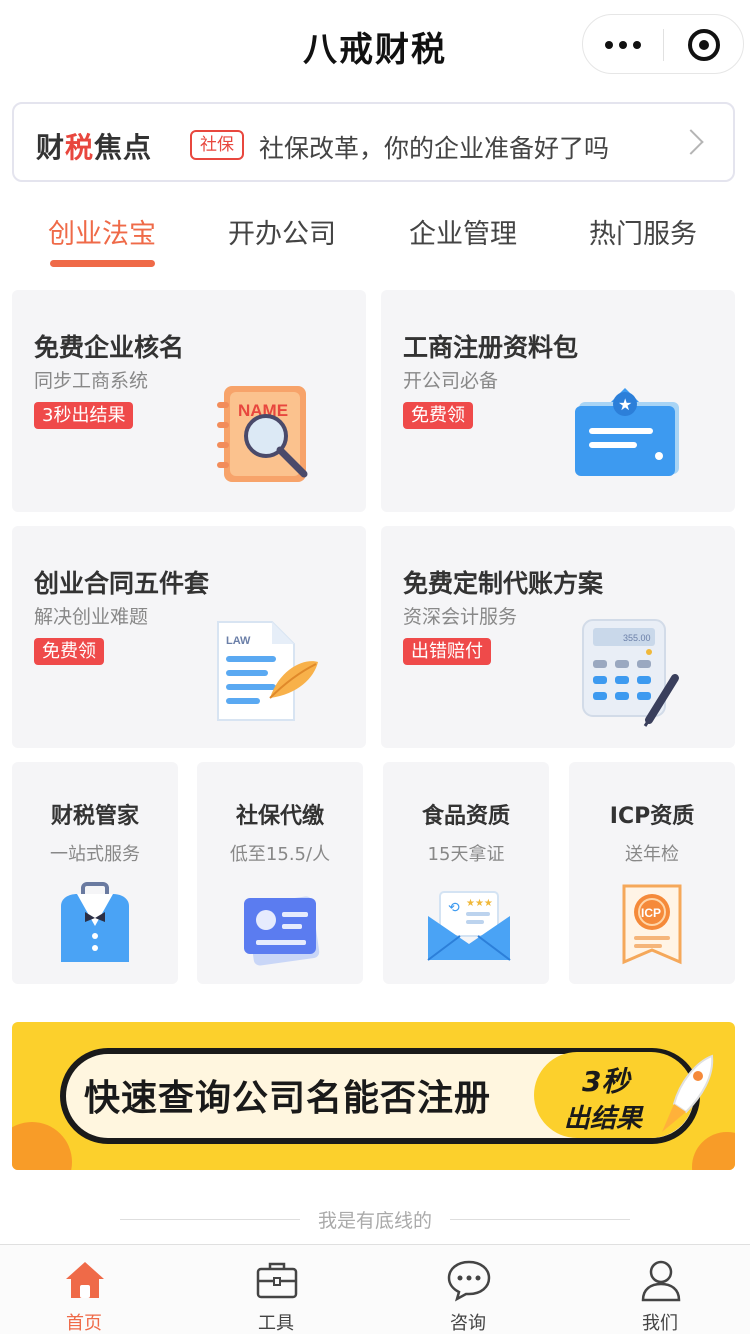 The height and width of the screenshot is (1334, 750). Describe the element at coordinates (503, 583) in the screenshot. I see `card-title: 免费定制代账方案` at that location.